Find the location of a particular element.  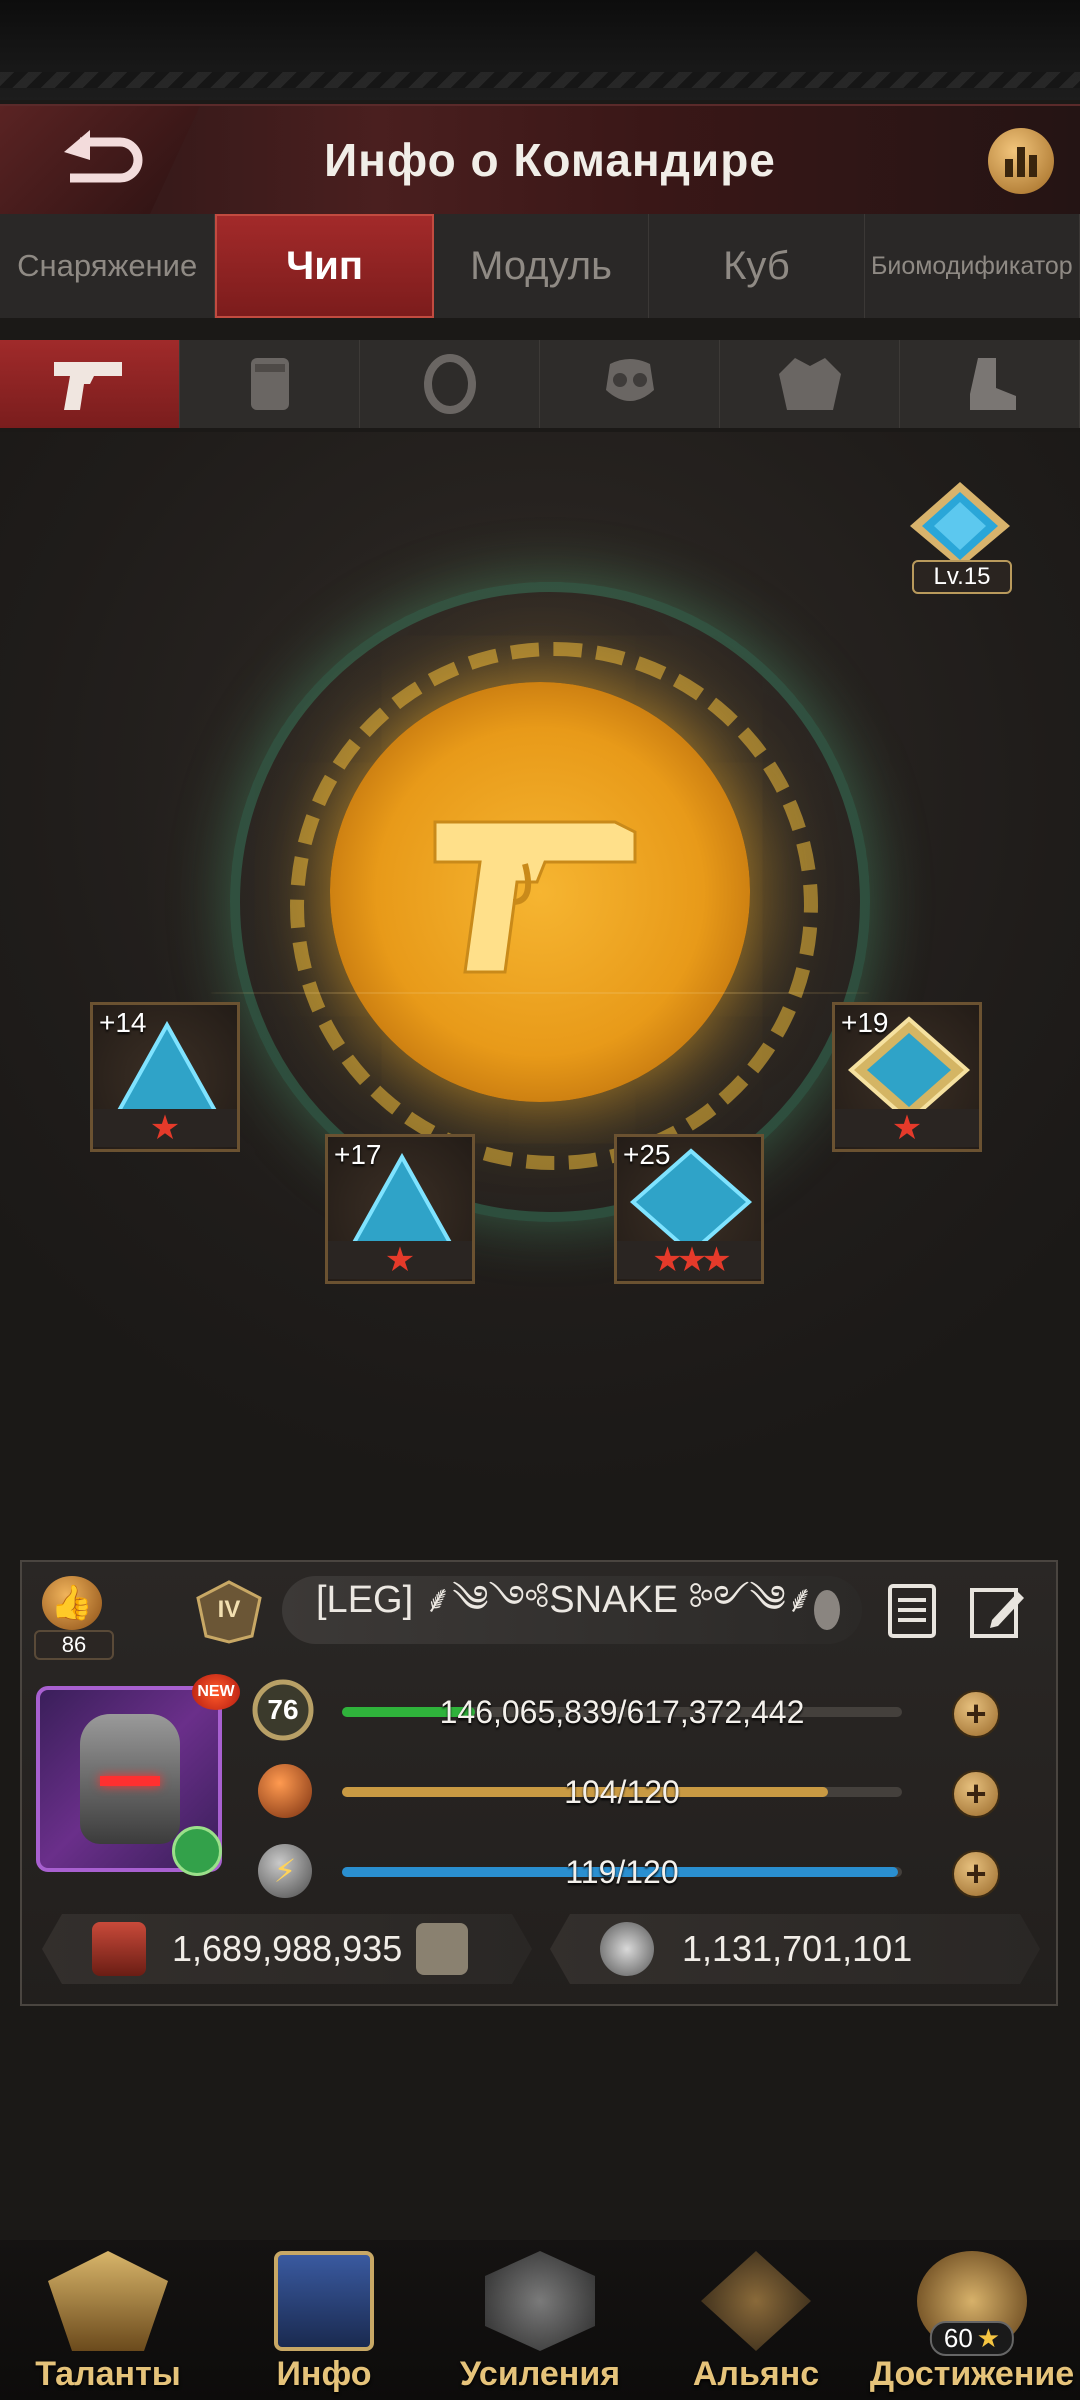

edit-icon is located at coordinates (997, 1613).